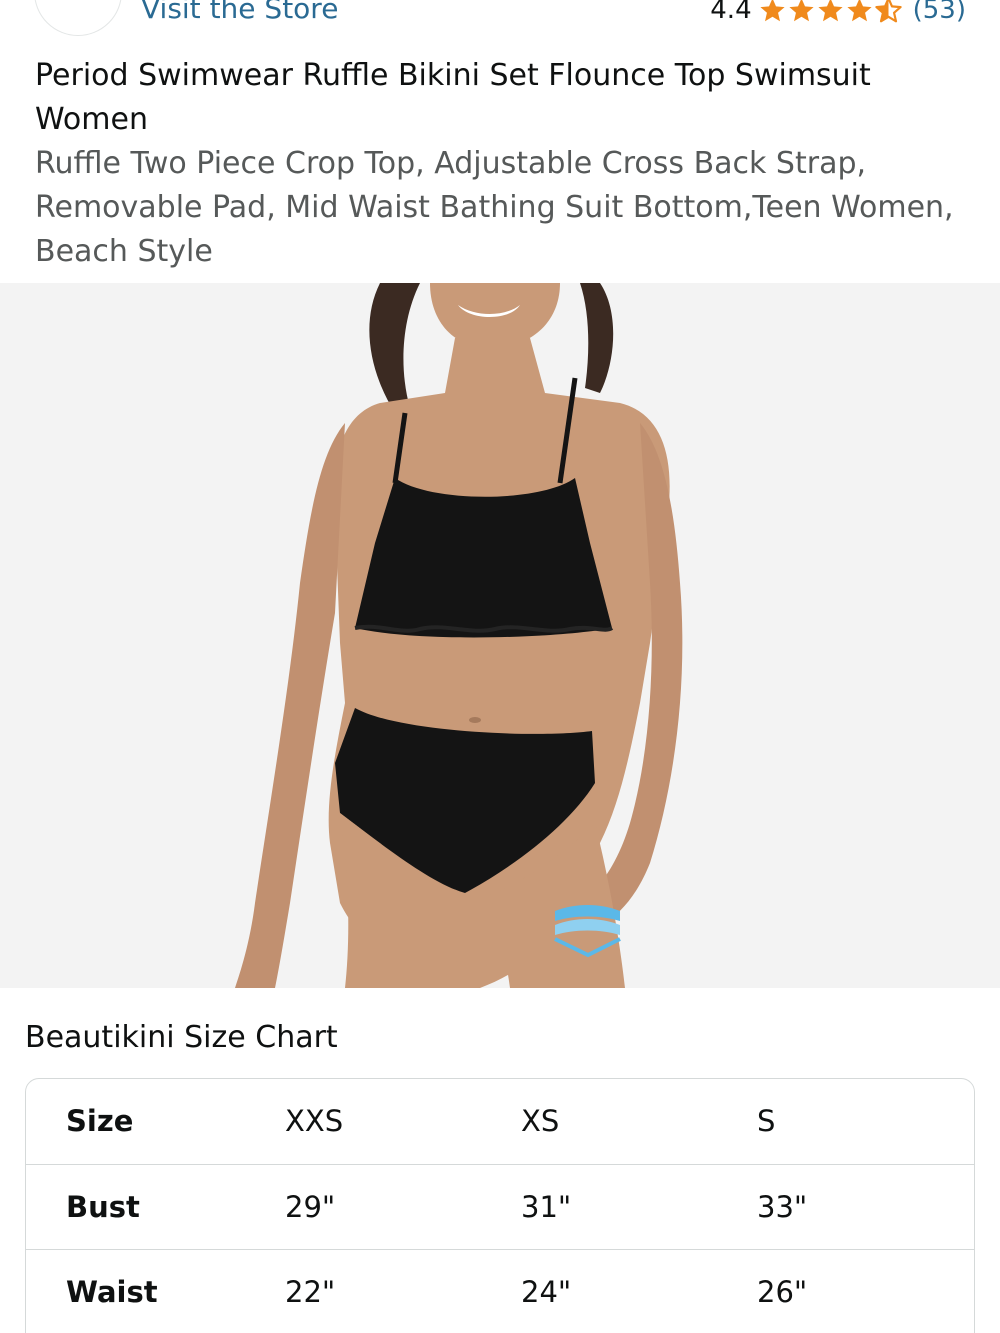 This screenshot has height=1333, width=1000. I want to click on rating-count-link: (53), so click(939, 12).